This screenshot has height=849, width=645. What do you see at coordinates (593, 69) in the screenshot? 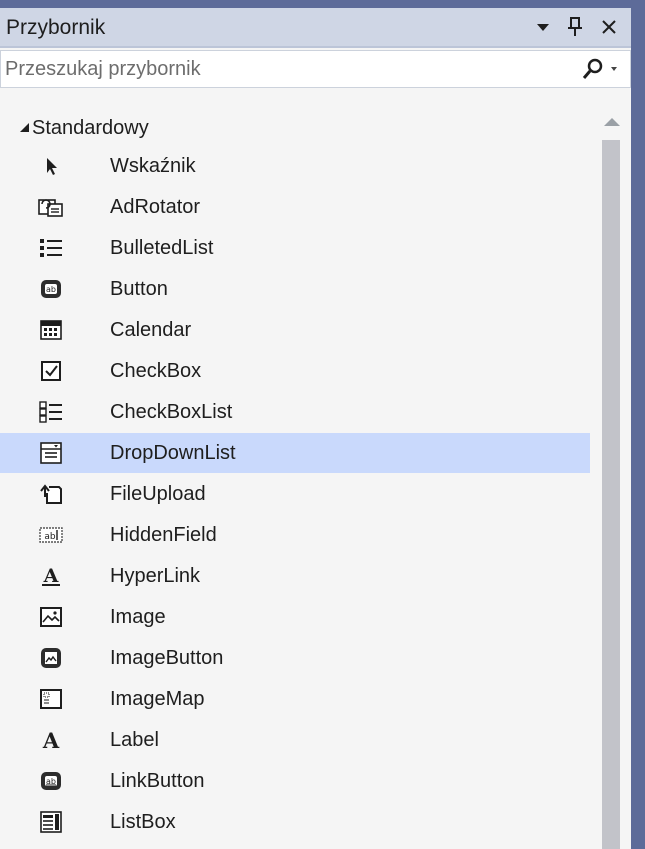
I see `search-icon` at bounding box center [593, 69].